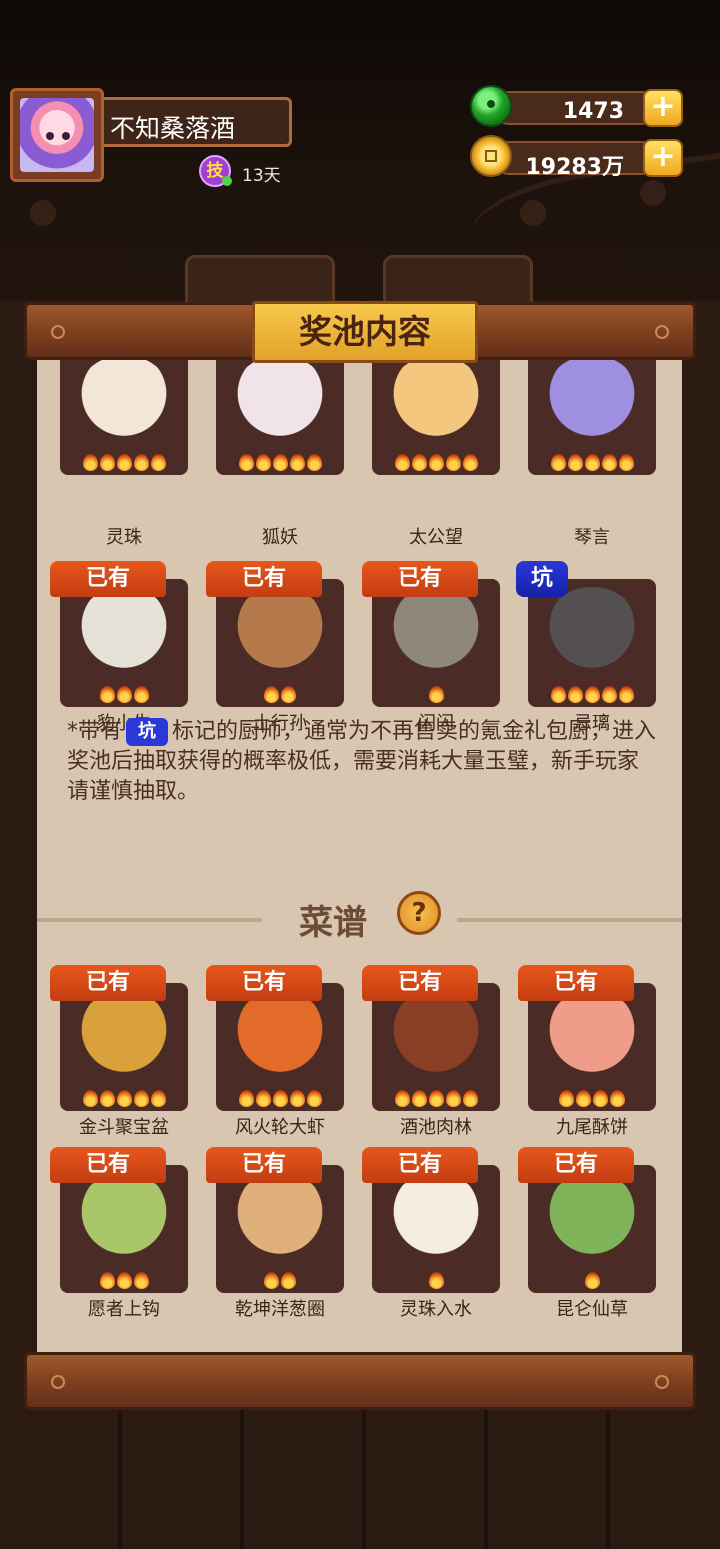 This screenshot has width=720, height=1549. What do you see at coordinates (592, 1127) in the screenshot?
I see `recipe-name: 九尾酥饼` at bounding box center [592, 1127].